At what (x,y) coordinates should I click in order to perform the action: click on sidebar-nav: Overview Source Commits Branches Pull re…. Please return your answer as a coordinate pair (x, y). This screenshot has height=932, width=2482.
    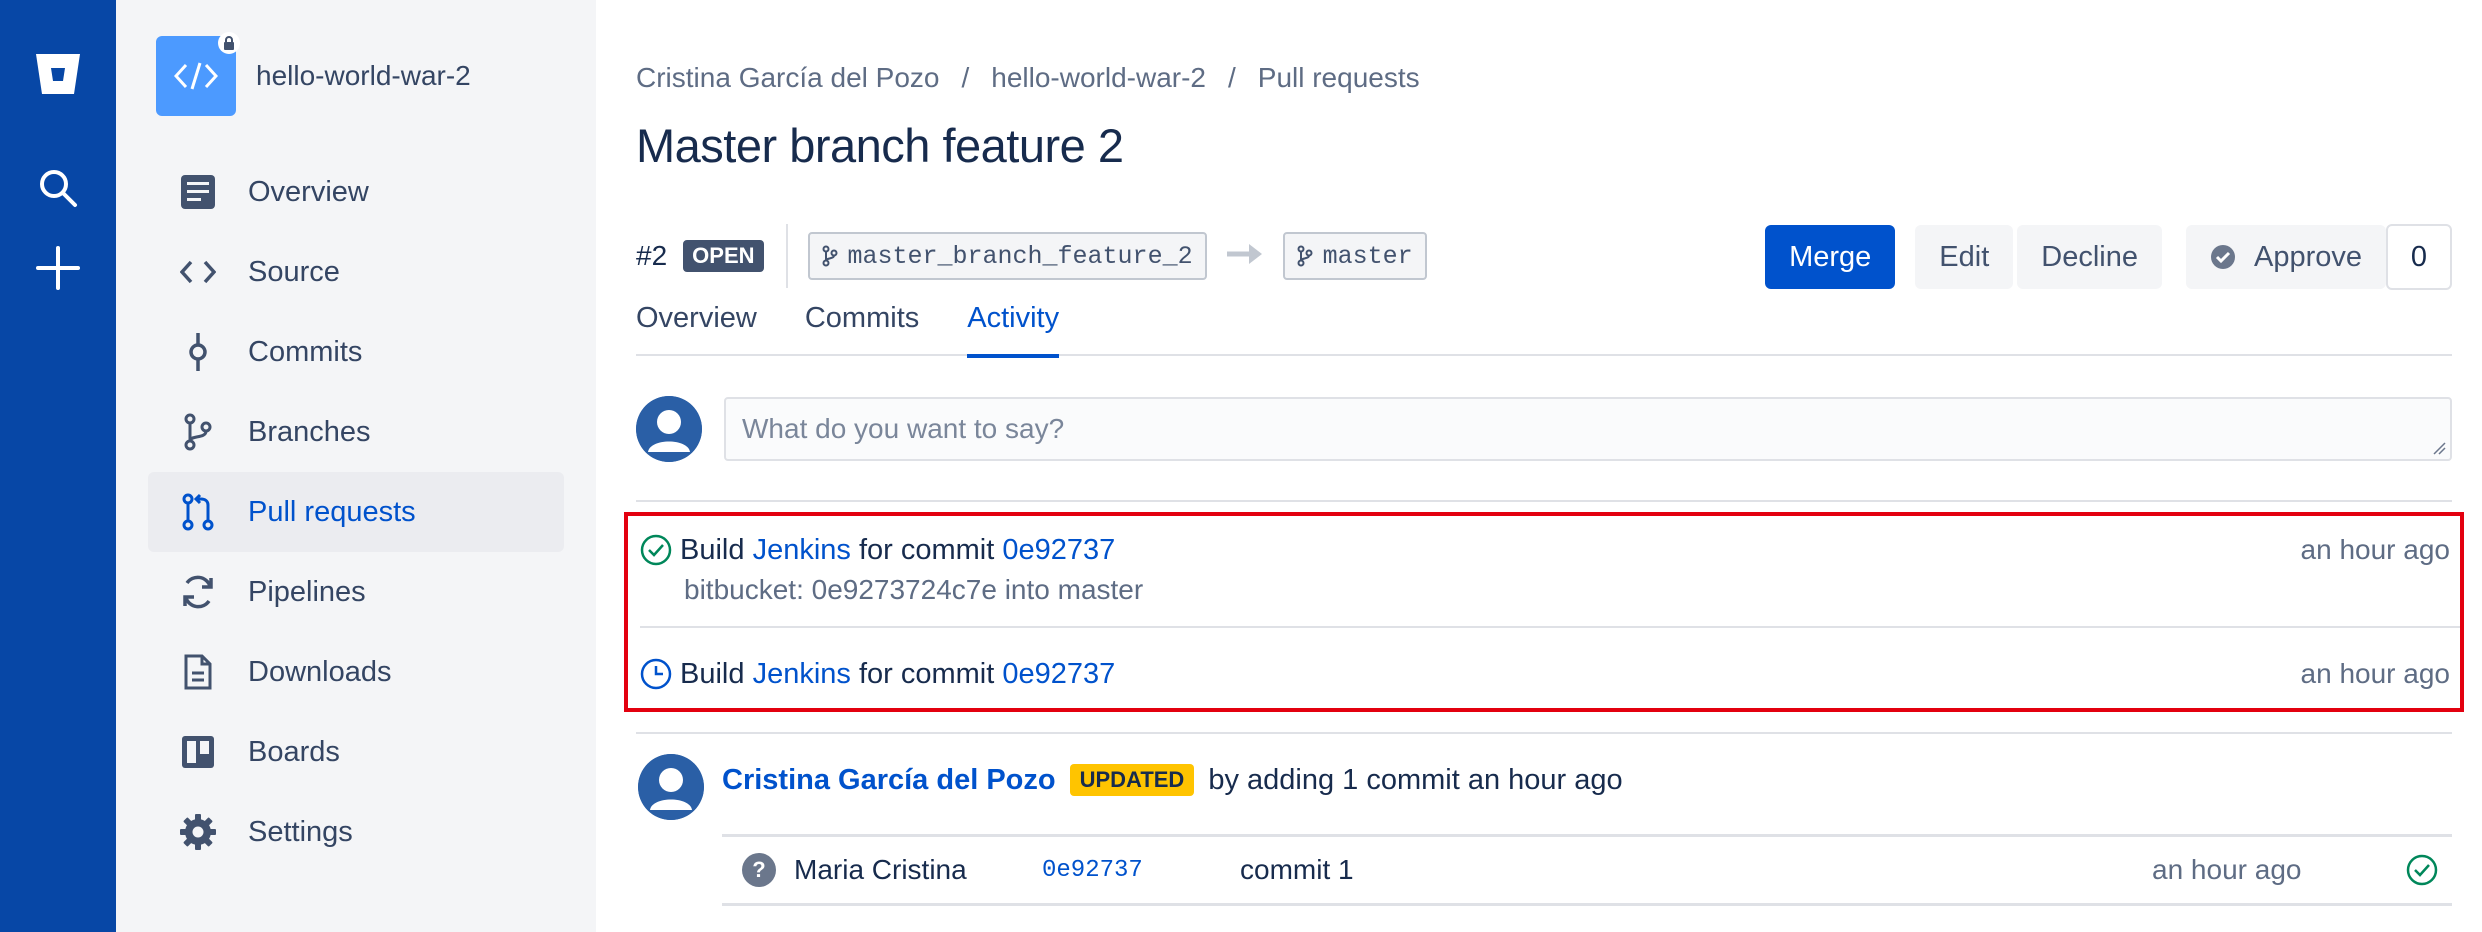
    Looking at the image, I should click on (356, 512).